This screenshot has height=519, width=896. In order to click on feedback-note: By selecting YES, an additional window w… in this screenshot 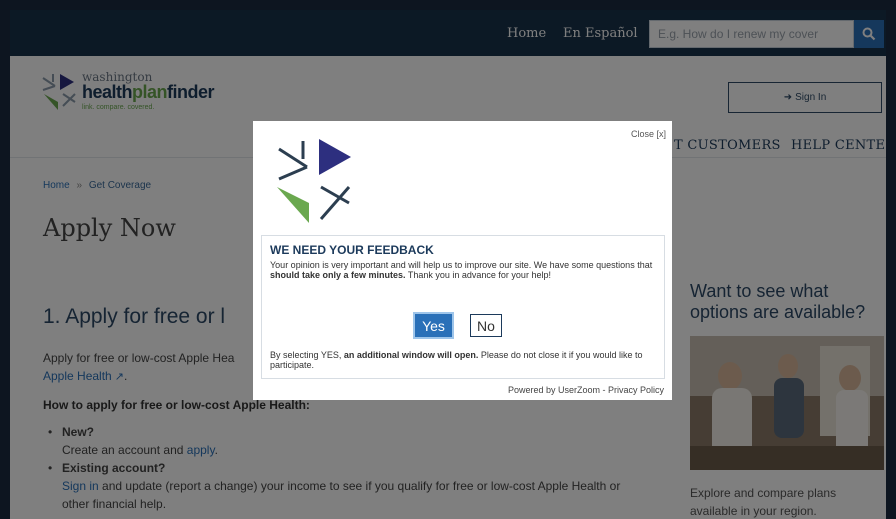, I will do `click(462, 360)`.